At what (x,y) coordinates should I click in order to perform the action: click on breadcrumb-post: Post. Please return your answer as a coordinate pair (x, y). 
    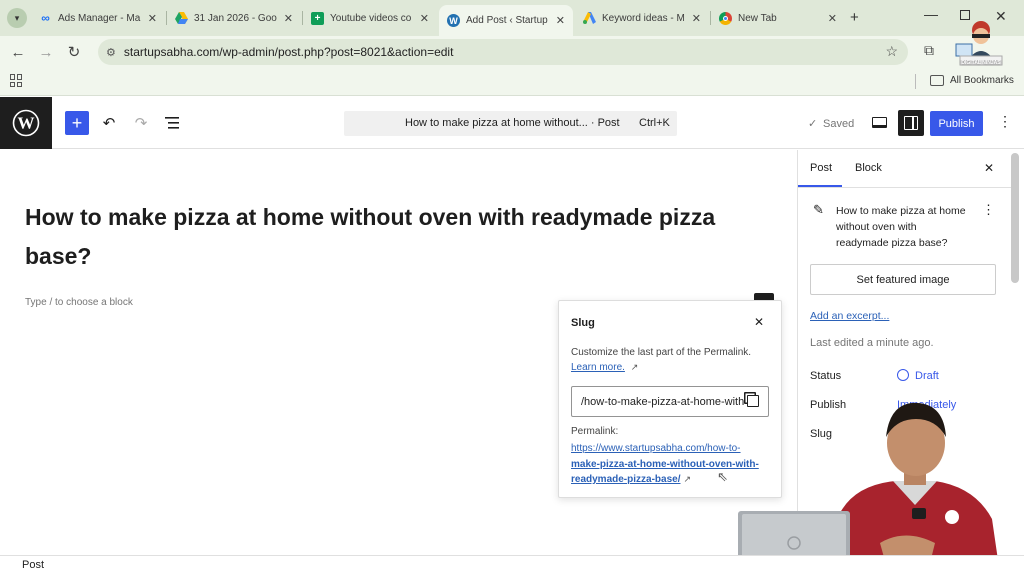
    Looking at the image, I should click on (33, 565).